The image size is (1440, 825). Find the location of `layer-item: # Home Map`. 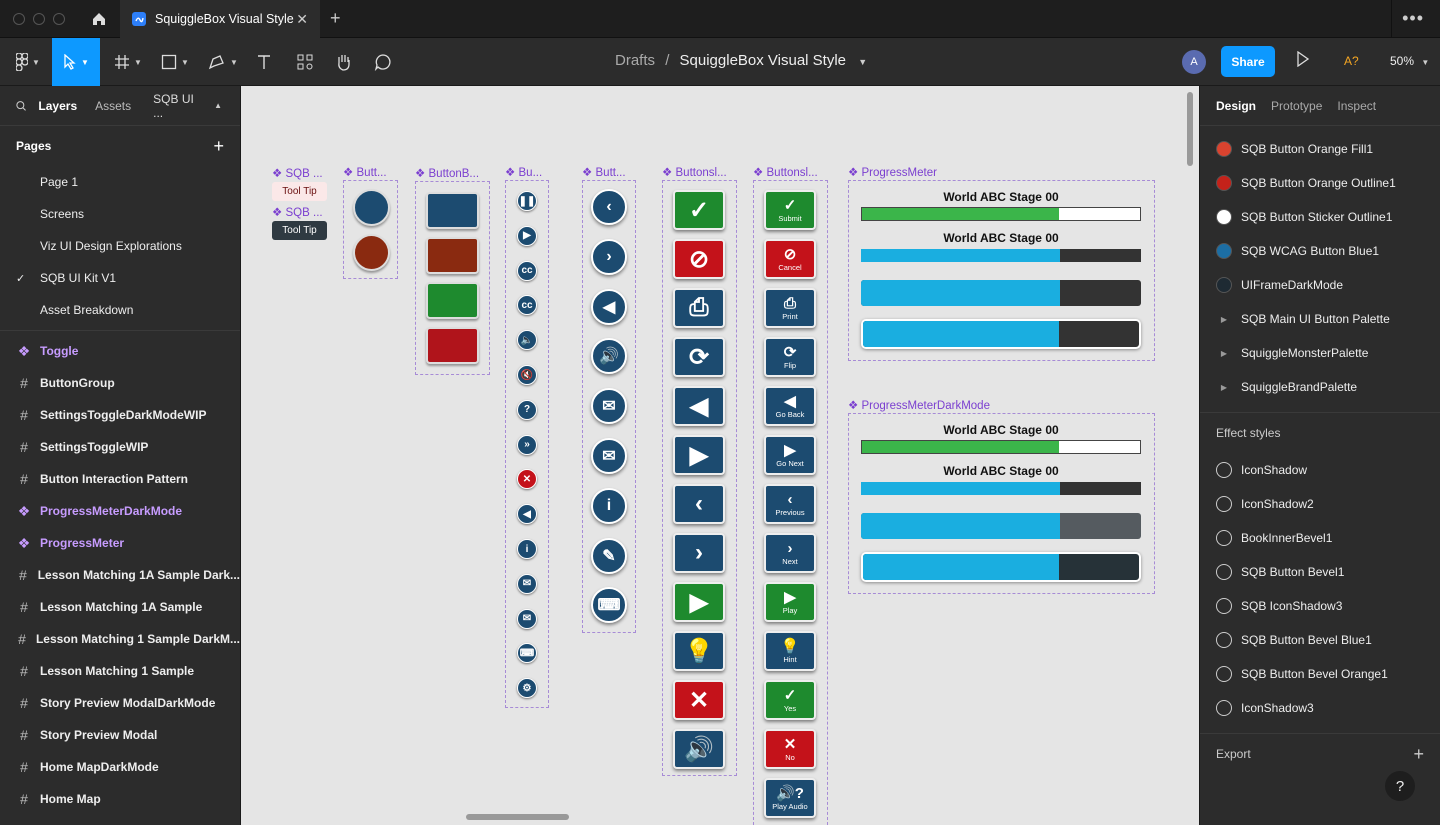

layer-item: # Home Map is located at coordinates (120, 799).